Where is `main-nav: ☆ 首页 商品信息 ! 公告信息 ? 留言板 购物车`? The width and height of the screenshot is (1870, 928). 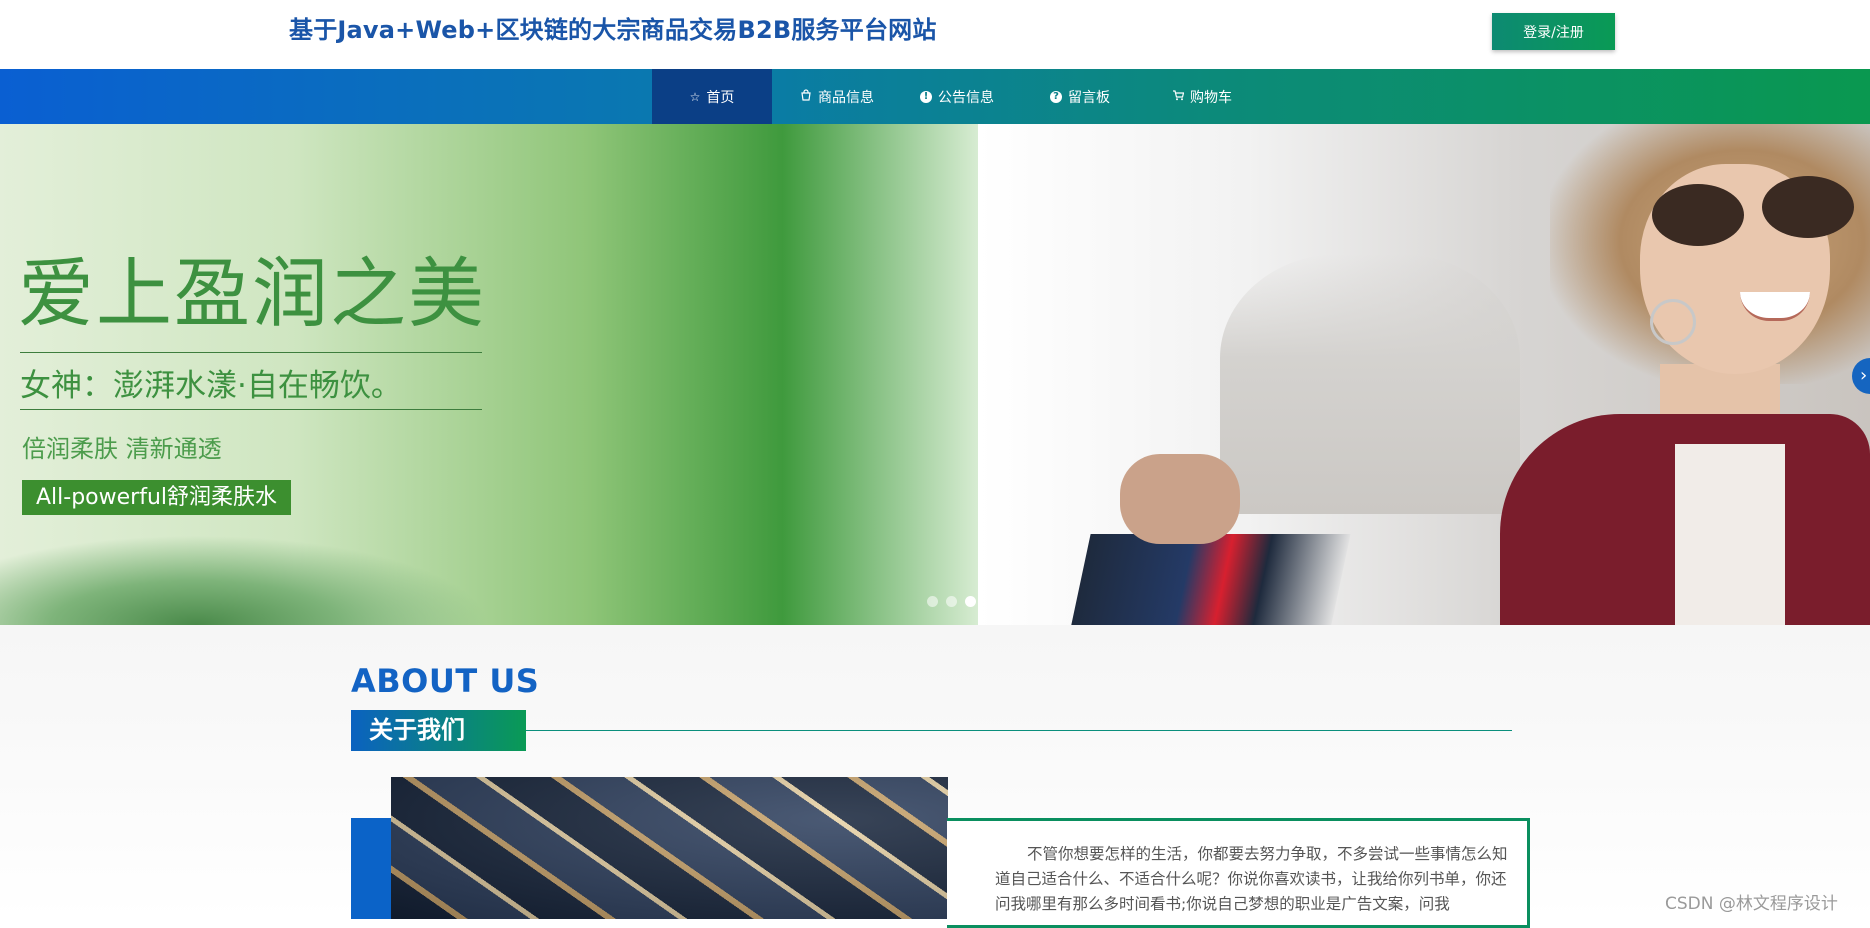
main-nav: ☆ 首页 商品信息 ! 公告信息 ? 留言板 购物车 is located at coordinates (935, 96).